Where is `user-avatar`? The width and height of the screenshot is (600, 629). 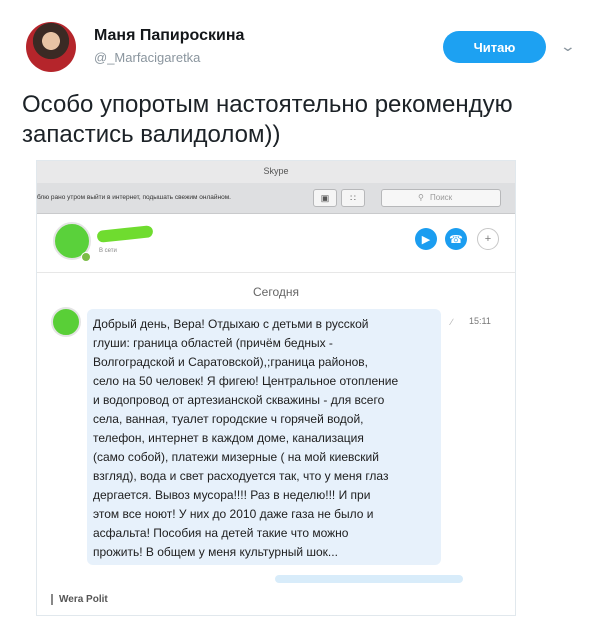
user-avatar is located at coordinates (51, 47).